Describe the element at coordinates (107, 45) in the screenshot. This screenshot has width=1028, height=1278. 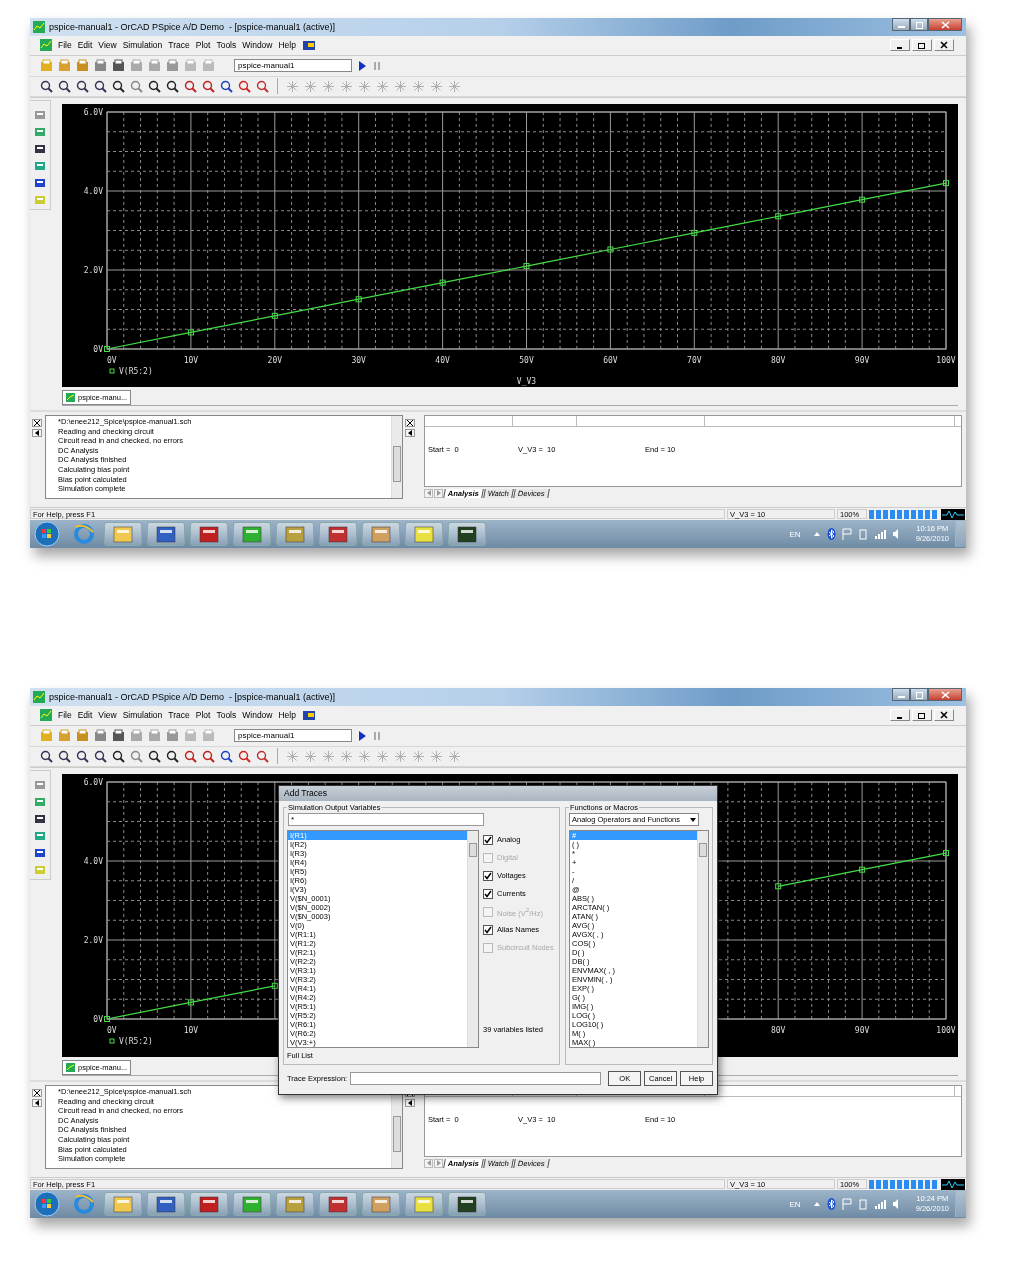
I see `menu-item: View` at that location.